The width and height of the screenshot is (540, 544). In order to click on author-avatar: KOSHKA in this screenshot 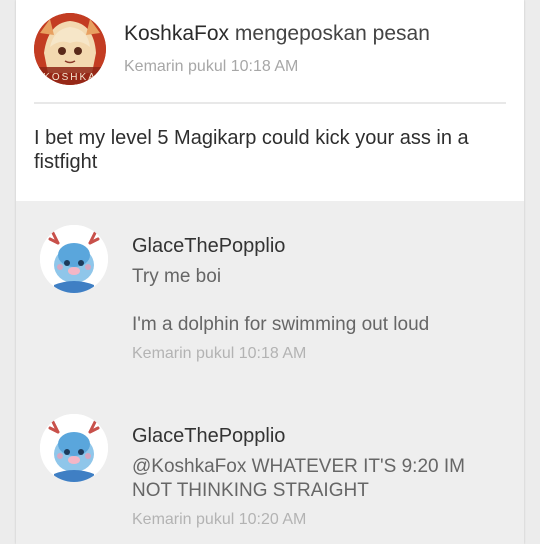, I will do `click(70, 49)`.